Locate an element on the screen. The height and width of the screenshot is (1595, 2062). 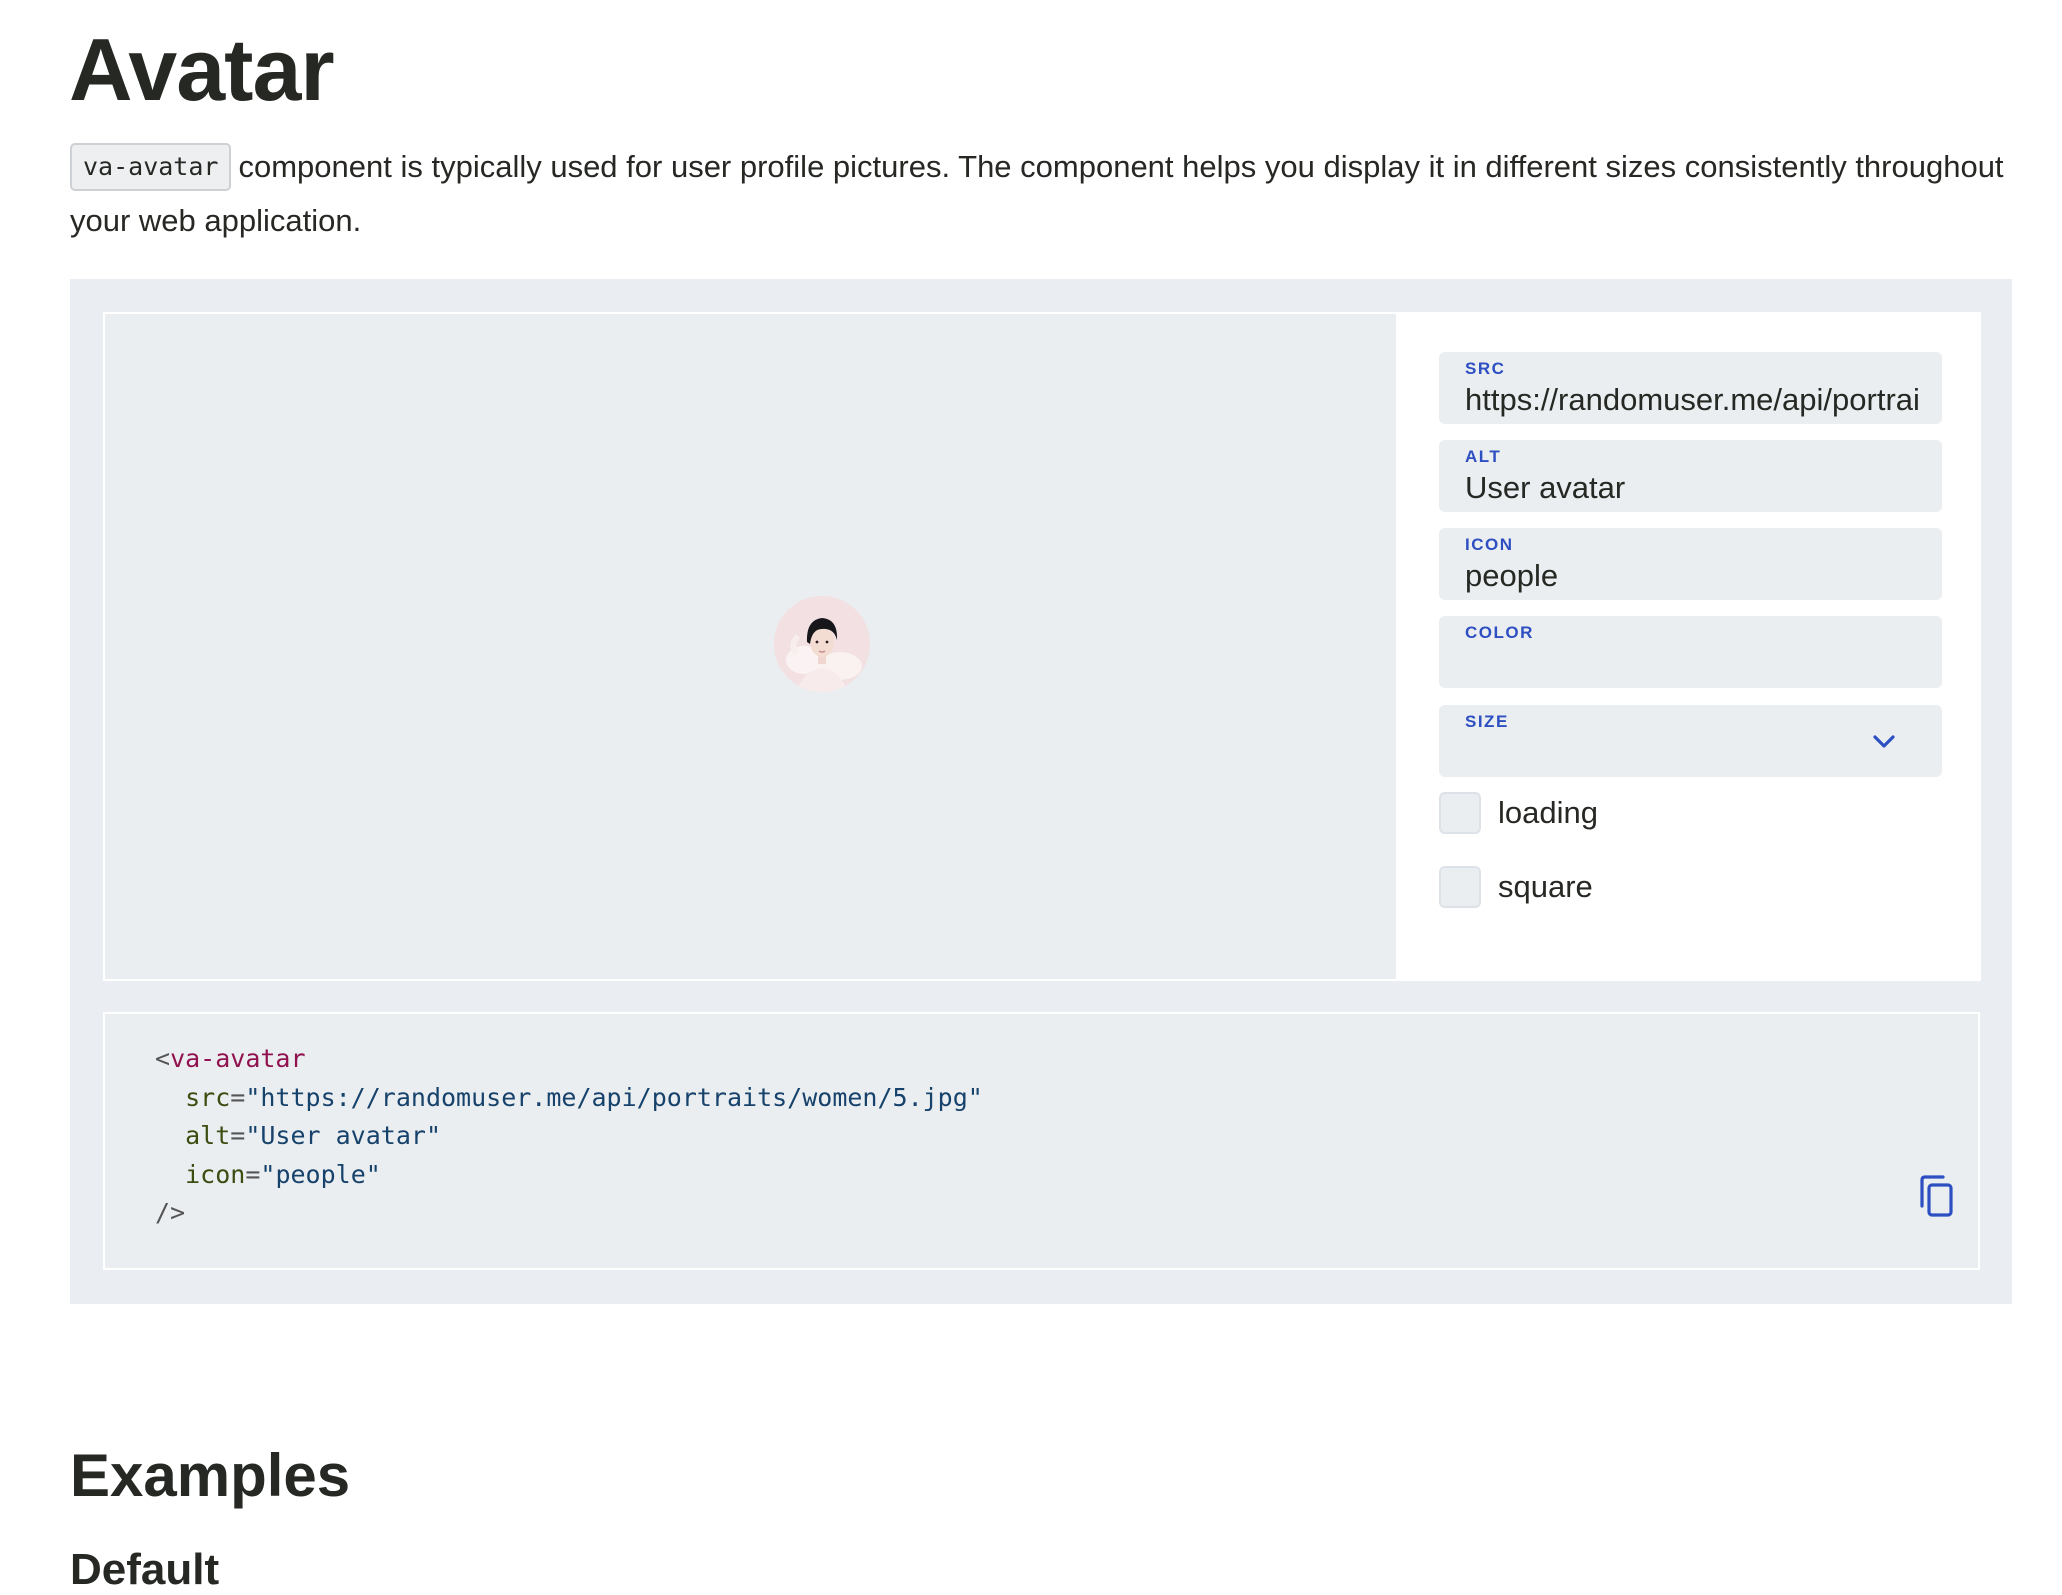
code-src-attr: src is located at coordinates (208, 1097).